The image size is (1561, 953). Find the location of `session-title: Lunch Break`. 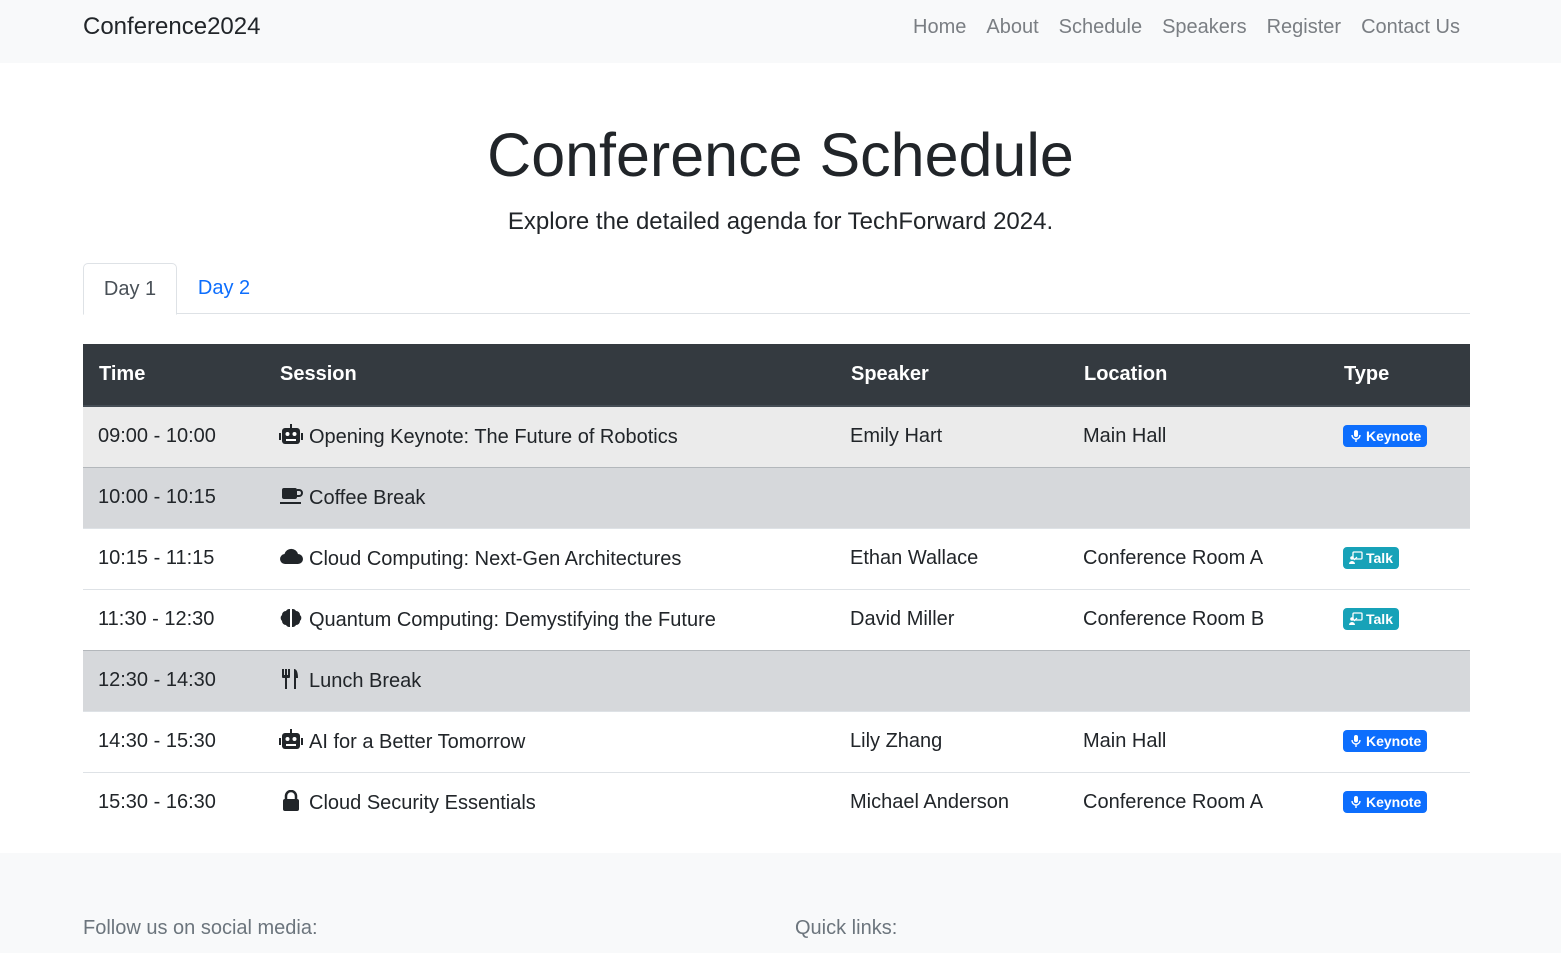

session-title: Lunch Break is located at coordinates (365, 681).